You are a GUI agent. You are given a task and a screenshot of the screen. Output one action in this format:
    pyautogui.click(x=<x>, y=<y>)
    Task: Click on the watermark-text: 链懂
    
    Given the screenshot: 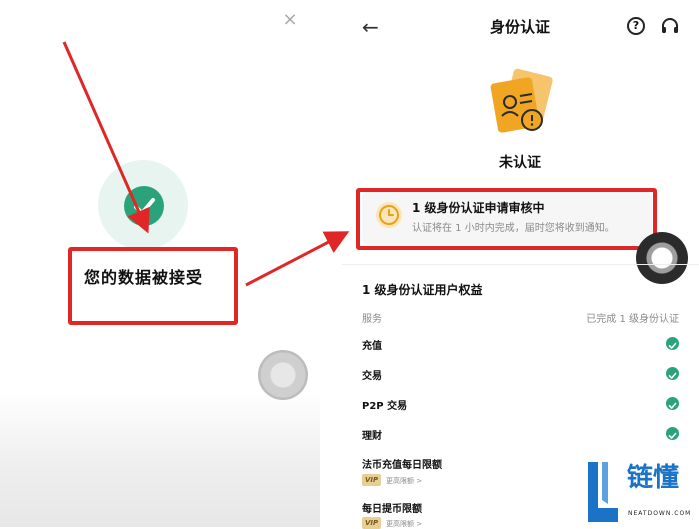 What is the action you would take?
    pyautogui.click(x=653, y=478)
    